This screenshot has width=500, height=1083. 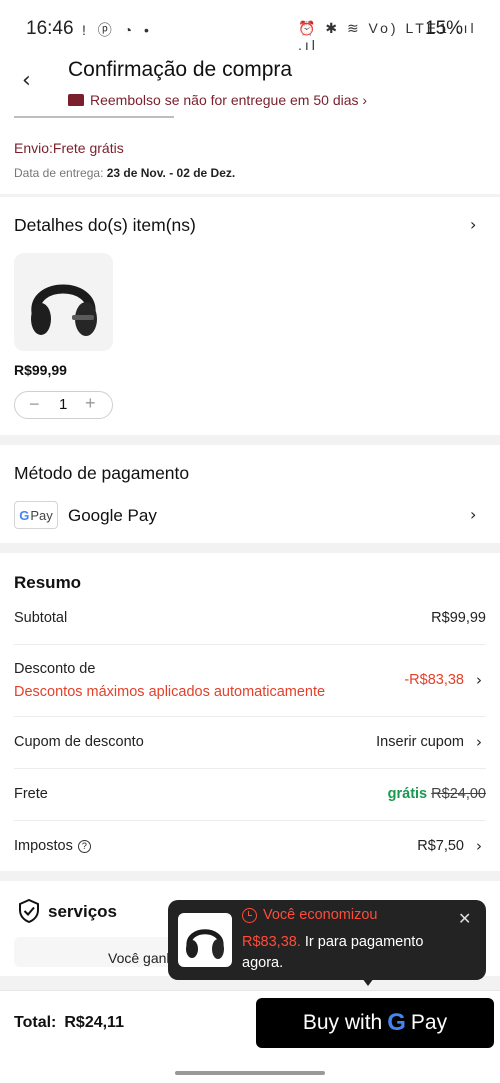 What do you see at coordinates (420, 742) in the screenshot?
I see `coupon-input-link: Inserir cupom` at bounding box center [420, 742].